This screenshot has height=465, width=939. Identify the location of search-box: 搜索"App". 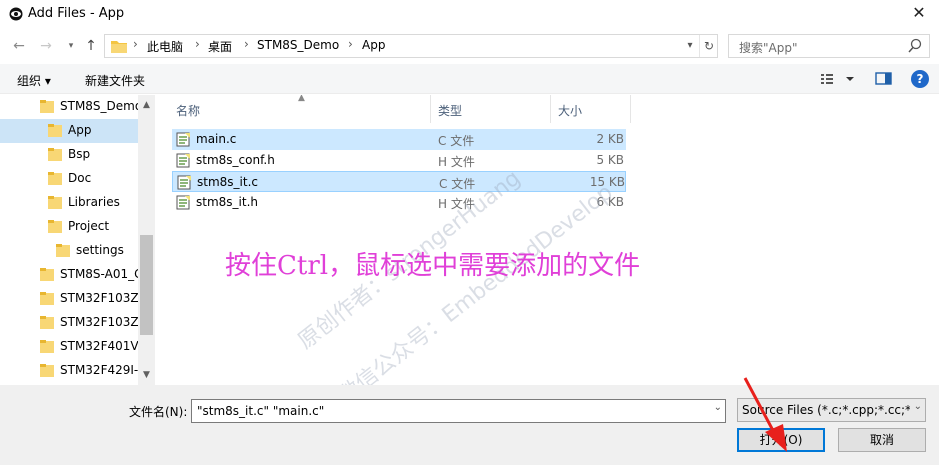
(829, 46).